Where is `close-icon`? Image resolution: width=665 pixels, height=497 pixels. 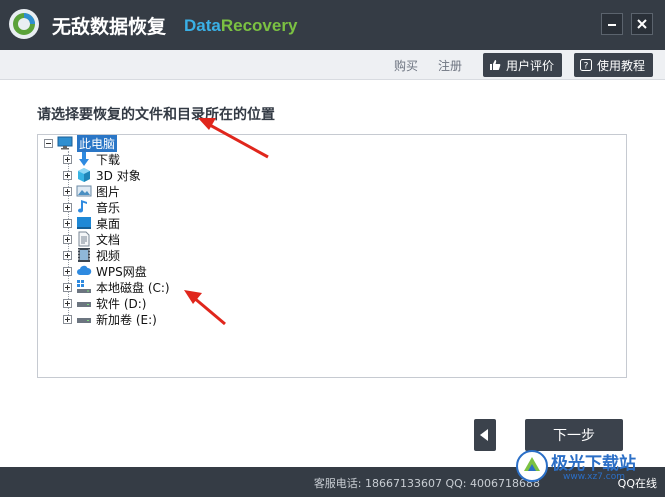 close-icon is located at coordinates (642, 24).